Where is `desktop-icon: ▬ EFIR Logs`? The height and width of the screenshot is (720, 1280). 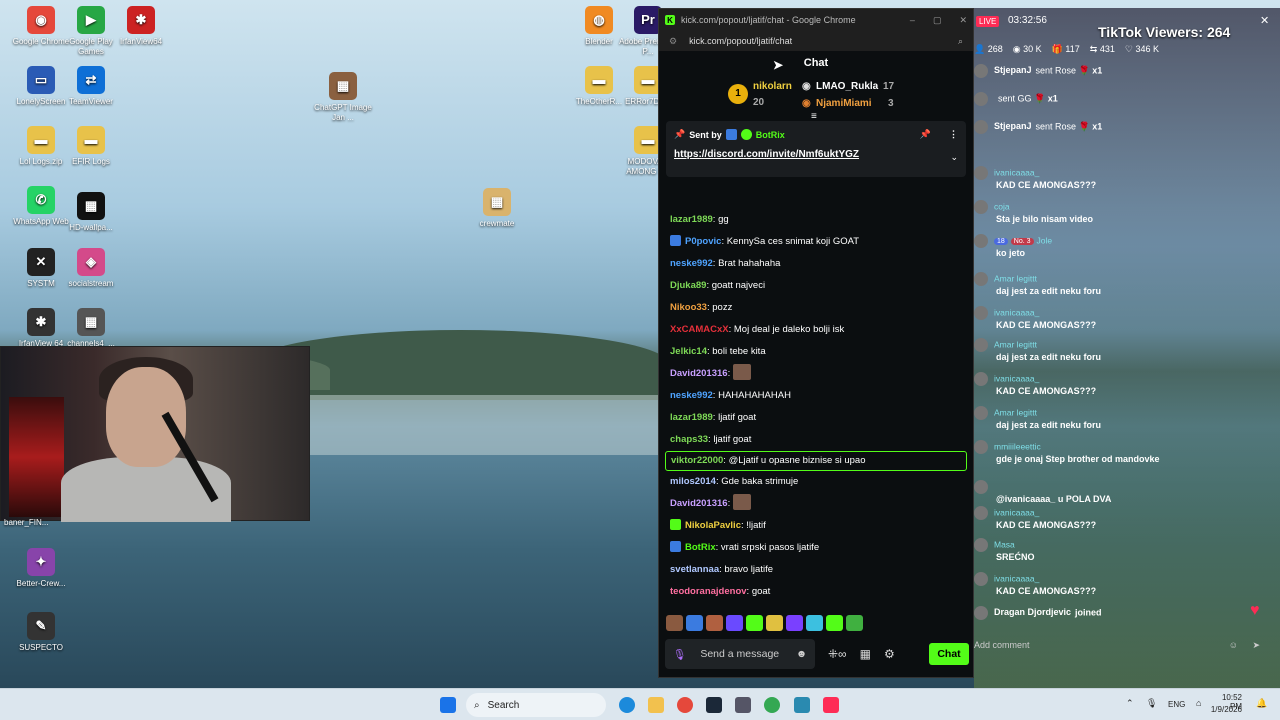 desktop-icon: ▬ EFIR Logs is located at coordinates (91, 146).